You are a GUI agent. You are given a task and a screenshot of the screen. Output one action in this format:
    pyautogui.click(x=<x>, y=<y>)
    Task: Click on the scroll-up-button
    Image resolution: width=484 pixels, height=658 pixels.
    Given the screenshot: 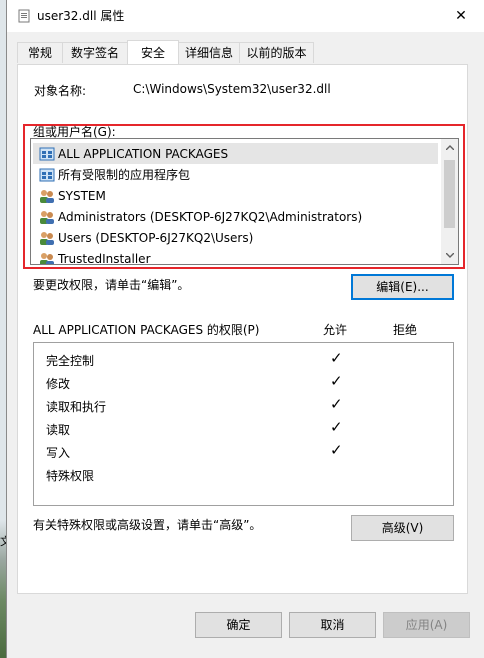 What is the action you would take?
    pyautogui.click(x=449, y=147)
    